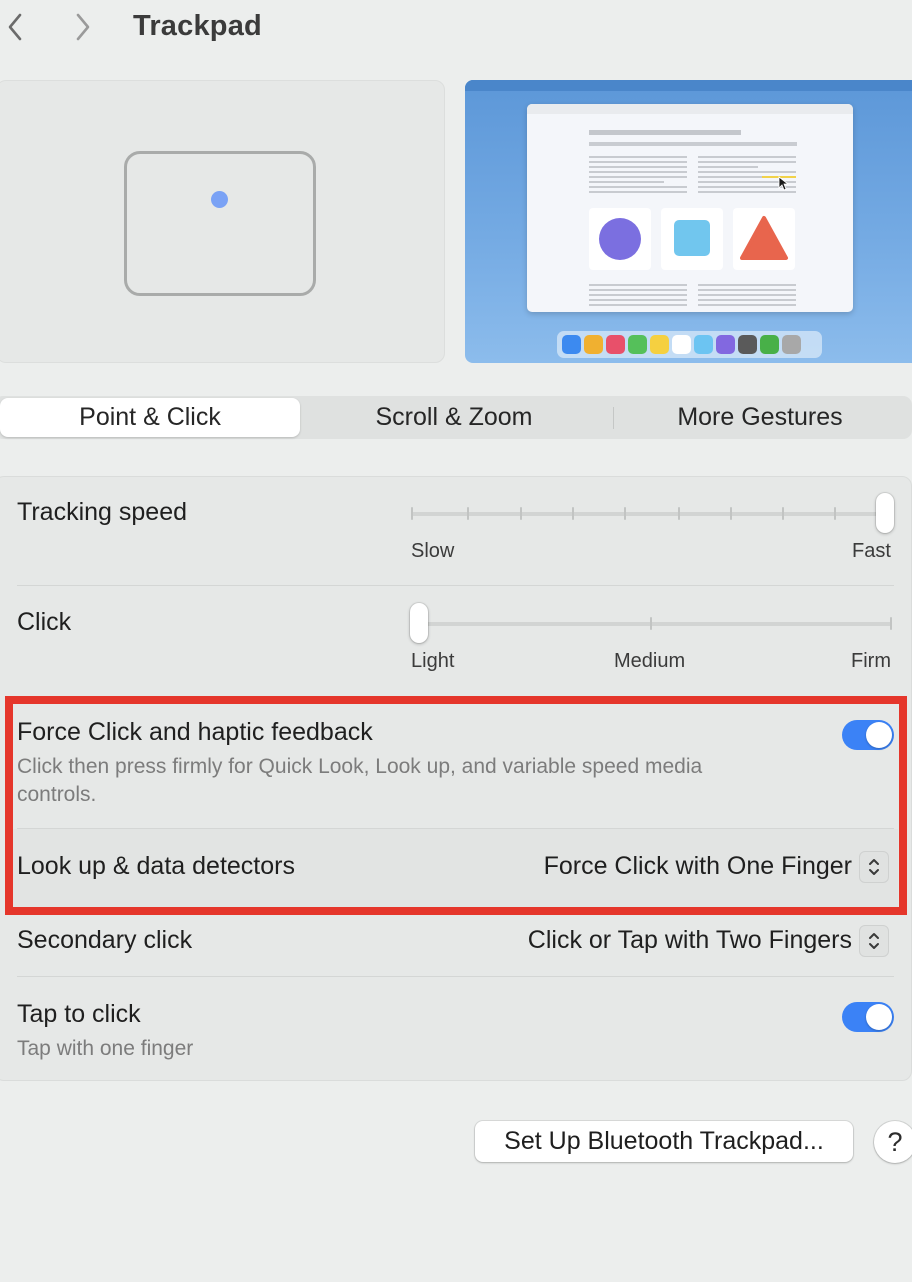 The image size is (912, 1282). Describe the element at coordinates (620, 239) in the screenshot. I see `circle-card` at that location.